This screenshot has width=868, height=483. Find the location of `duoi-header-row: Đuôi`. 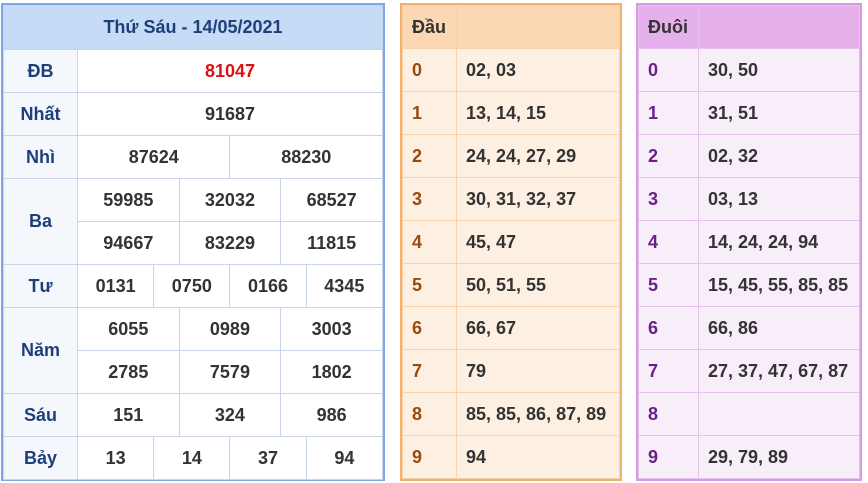

duoi-header-row: Đuôi is located at coordinates (749, 27).